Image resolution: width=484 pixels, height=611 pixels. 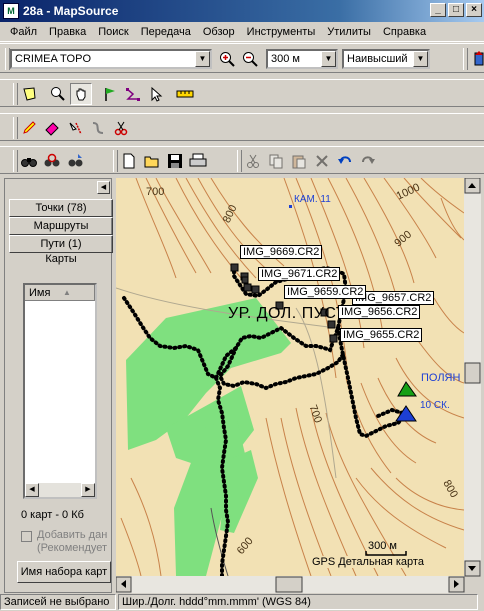 I want to click on route-tool-icon, so click(x=133, y=94).